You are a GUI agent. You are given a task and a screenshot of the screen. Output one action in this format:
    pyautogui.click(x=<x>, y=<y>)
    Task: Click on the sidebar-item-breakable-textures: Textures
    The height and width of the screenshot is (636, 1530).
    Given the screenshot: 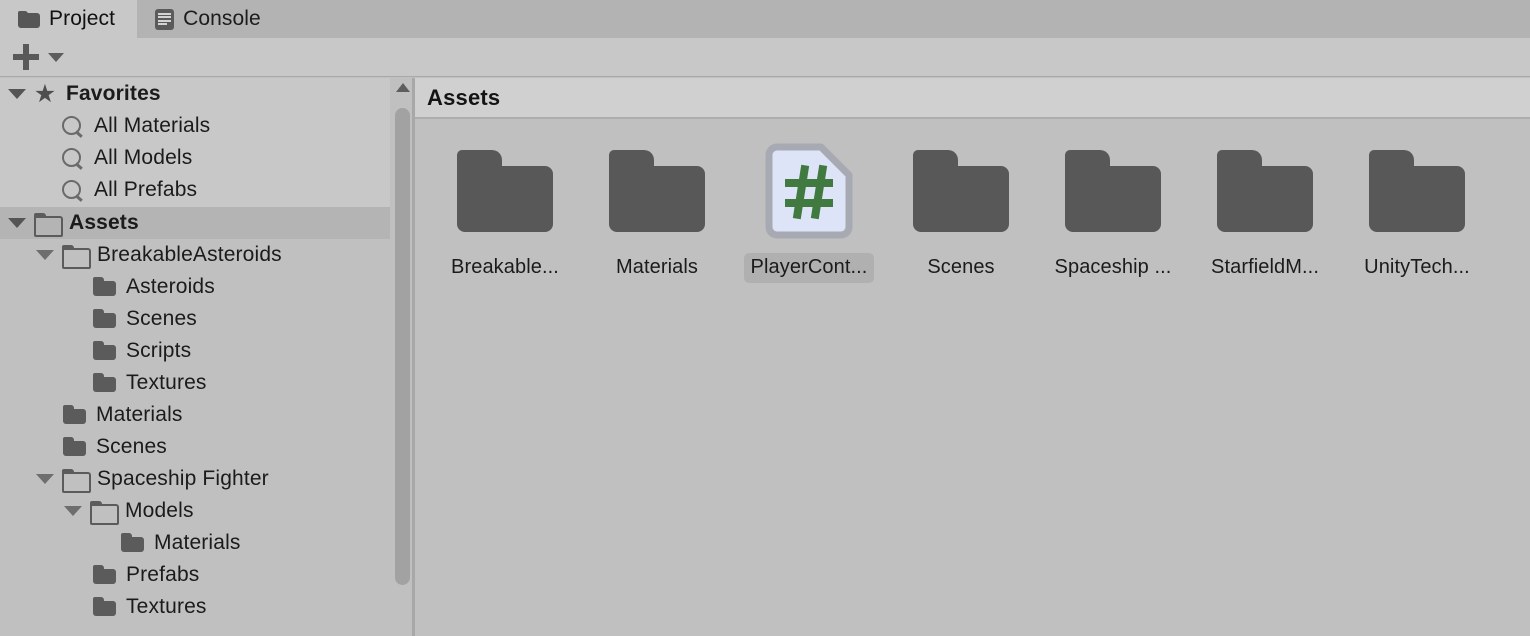 What is the action you would take?
    pyautogui.click(x=195, y=383)
    